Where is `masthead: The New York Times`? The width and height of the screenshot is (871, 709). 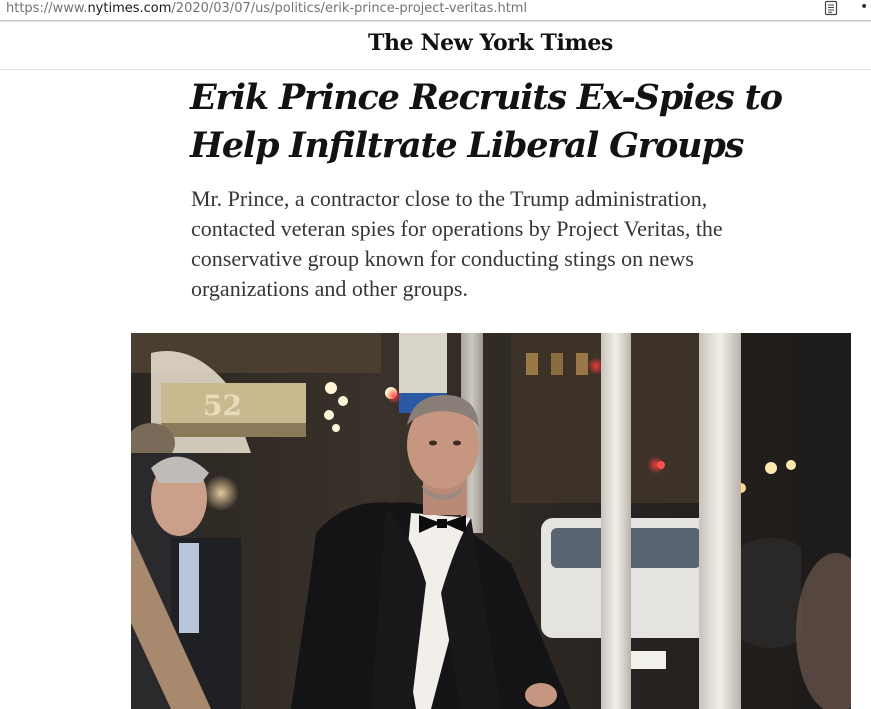 masthead: The New York Times is located at coordinates (435, 45).